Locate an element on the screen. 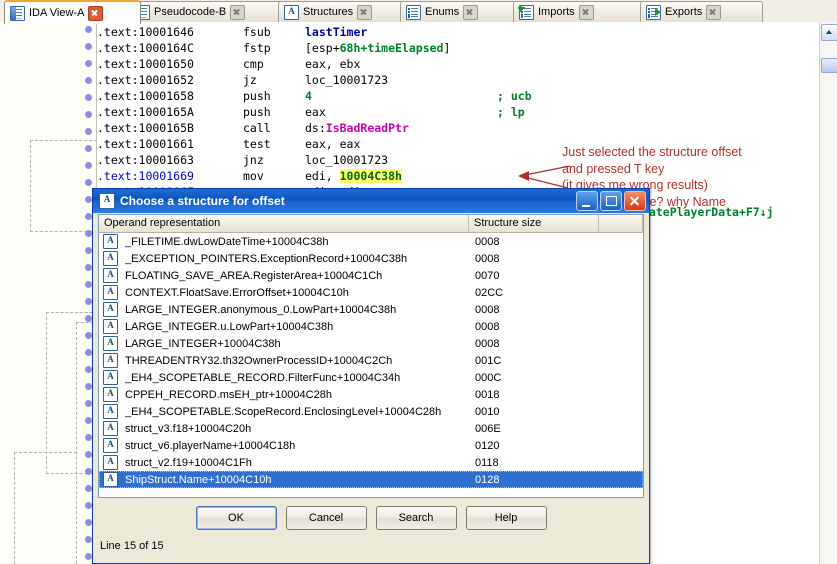 The image size is (837, 564). disasm-line: .text:1000165A push eax ; lp is located at coordinates (311, 112).